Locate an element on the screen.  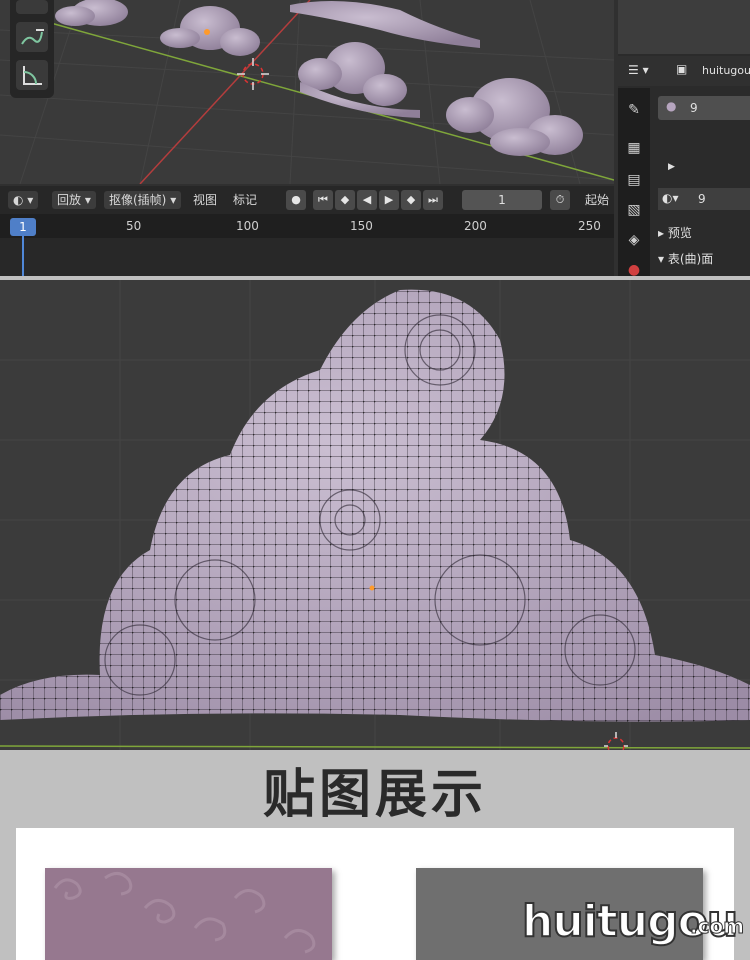
keying-menu: 抠像(插帧) ▾ is located at coordinates (143, 200).